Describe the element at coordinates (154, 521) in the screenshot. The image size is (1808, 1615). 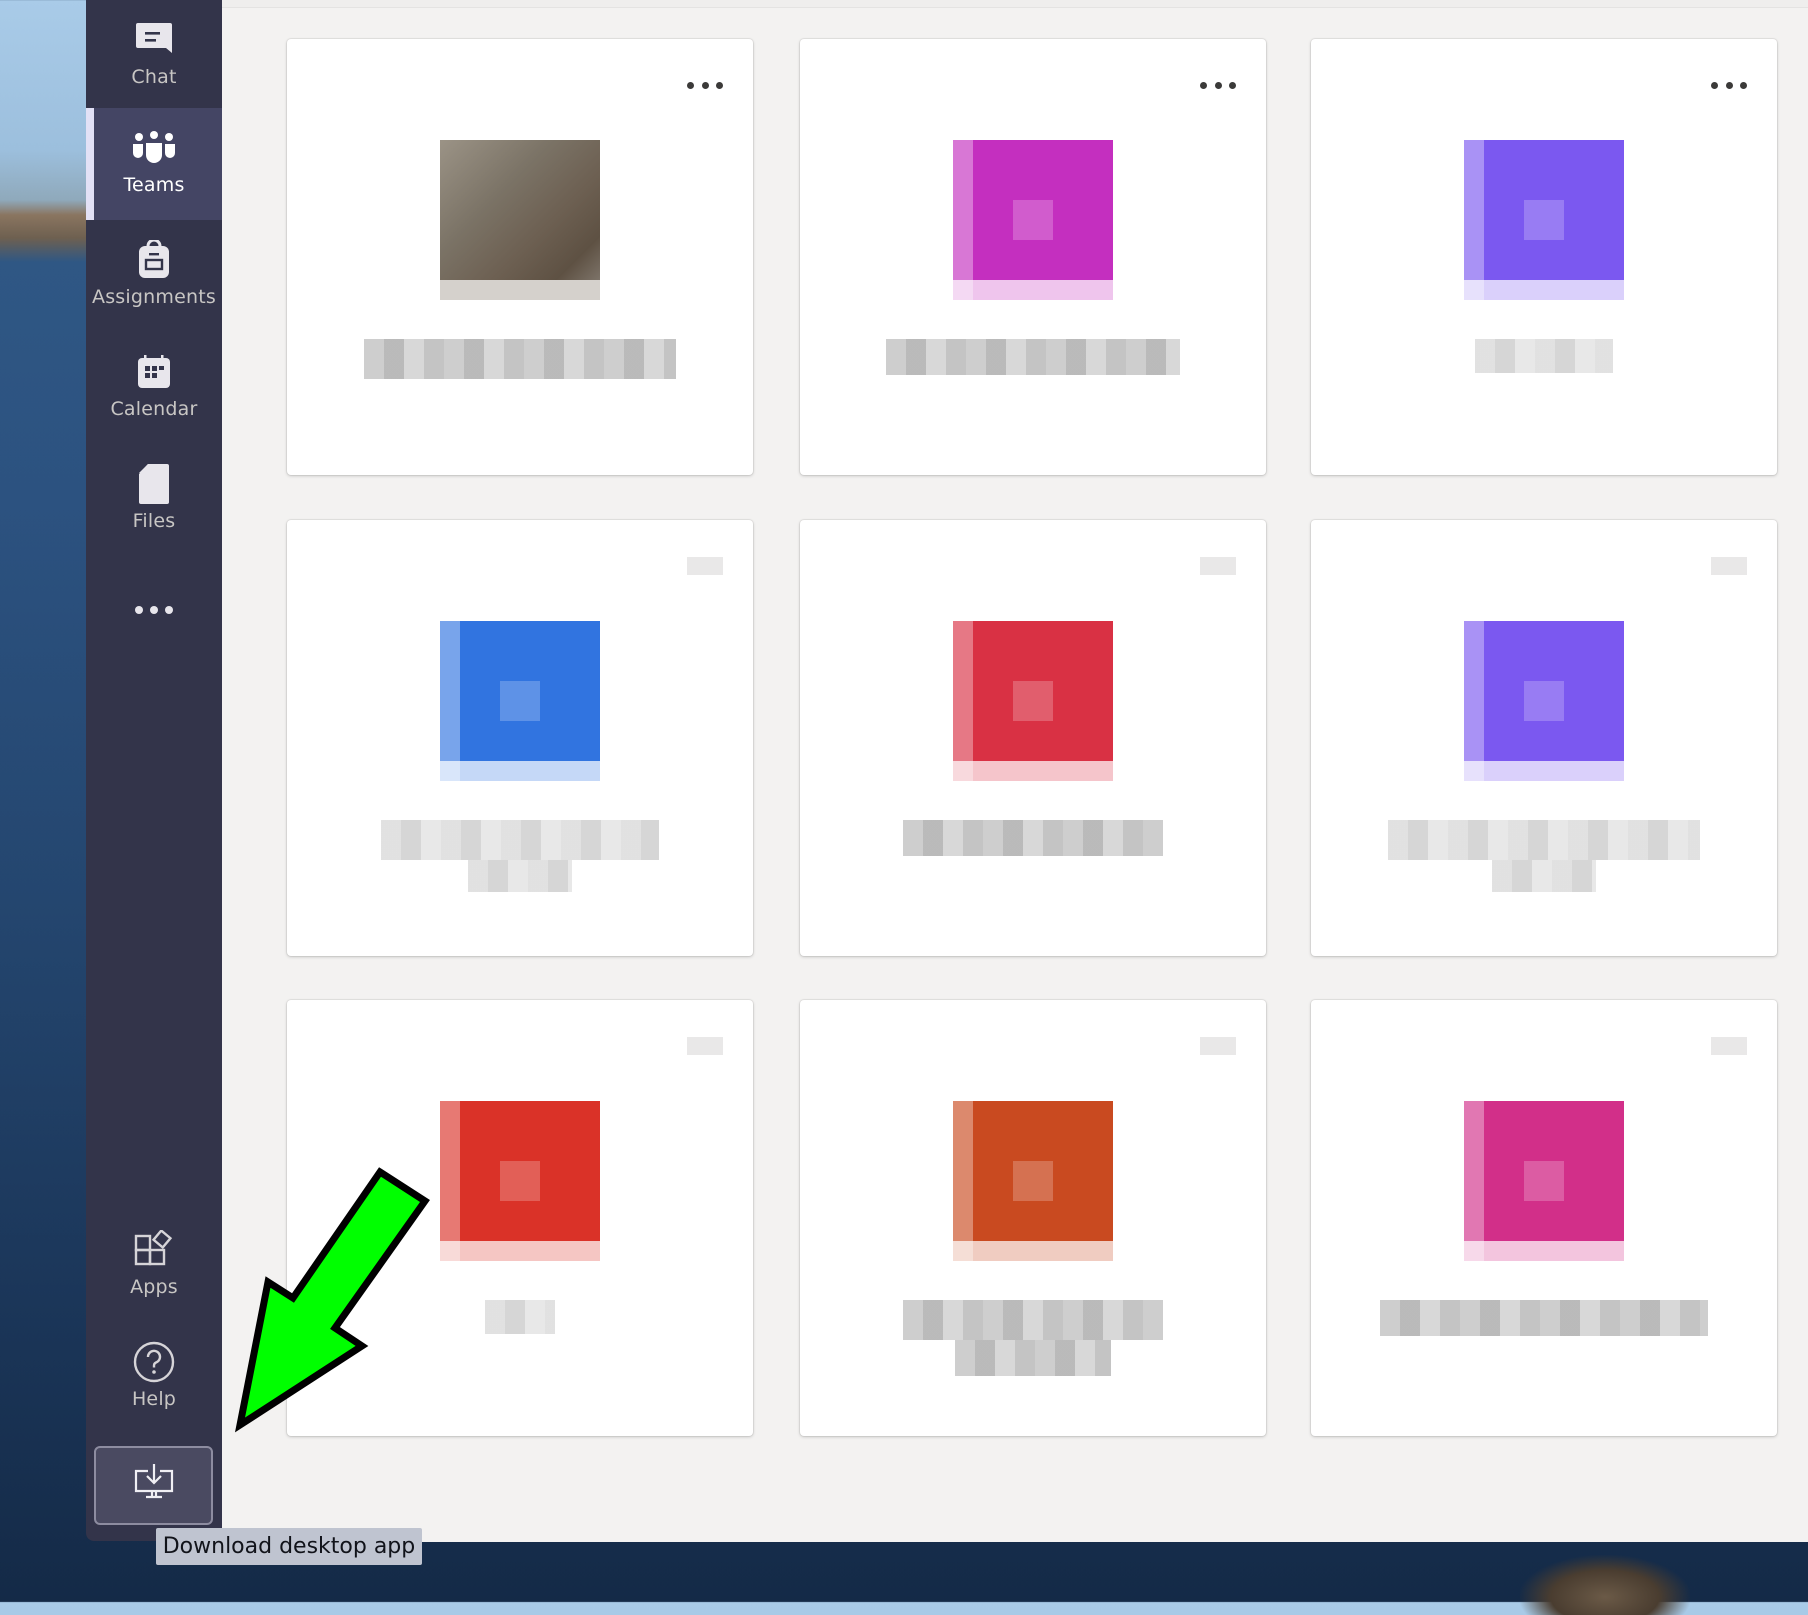
I see `nav-files-label: Files` at that location.